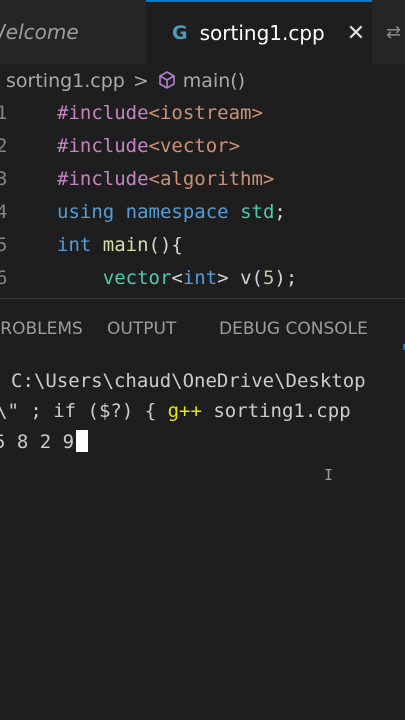 The width and height of the screenshot is (405, 720). Describe the element at coordinates (180, 33) in the screenshot. I see `cpp-file-icon: G` at that location.